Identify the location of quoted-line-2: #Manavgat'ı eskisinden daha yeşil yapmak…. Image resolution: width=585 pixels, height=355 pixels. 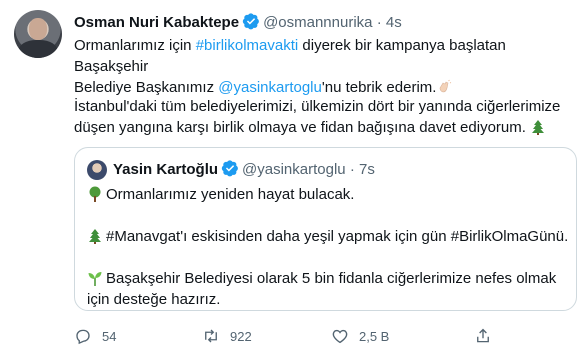
(328, 236).